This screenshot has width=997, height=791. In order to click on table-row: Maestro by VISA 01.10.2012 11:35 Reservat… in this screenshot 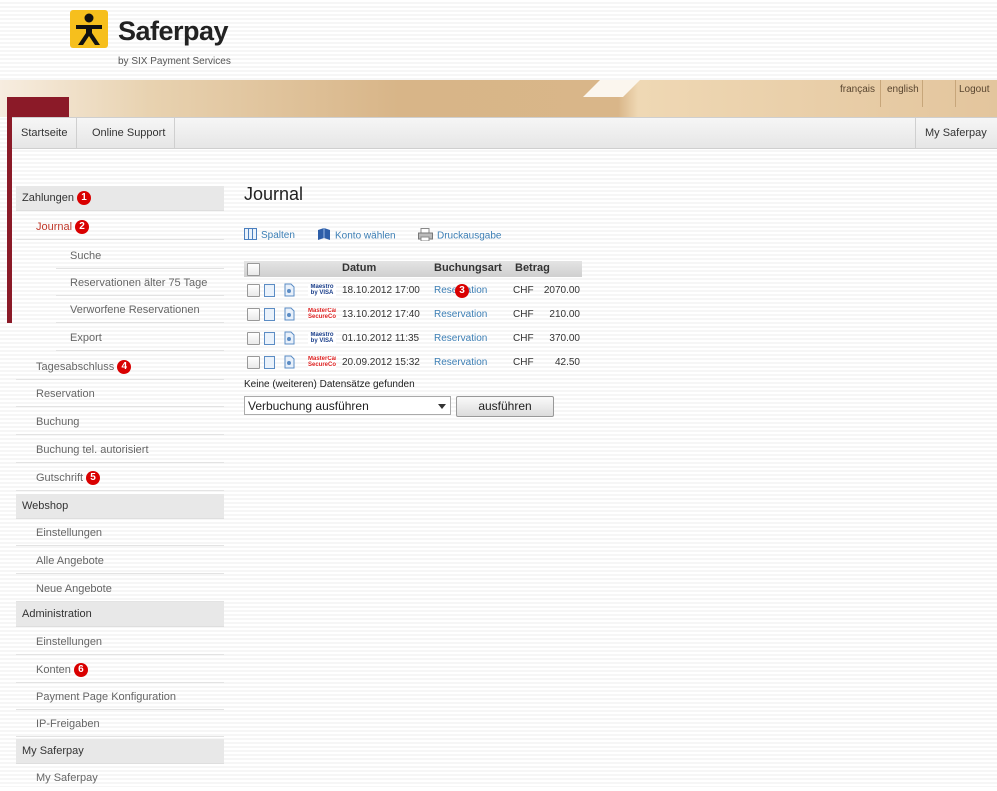, I will do `click(413, 339)`.